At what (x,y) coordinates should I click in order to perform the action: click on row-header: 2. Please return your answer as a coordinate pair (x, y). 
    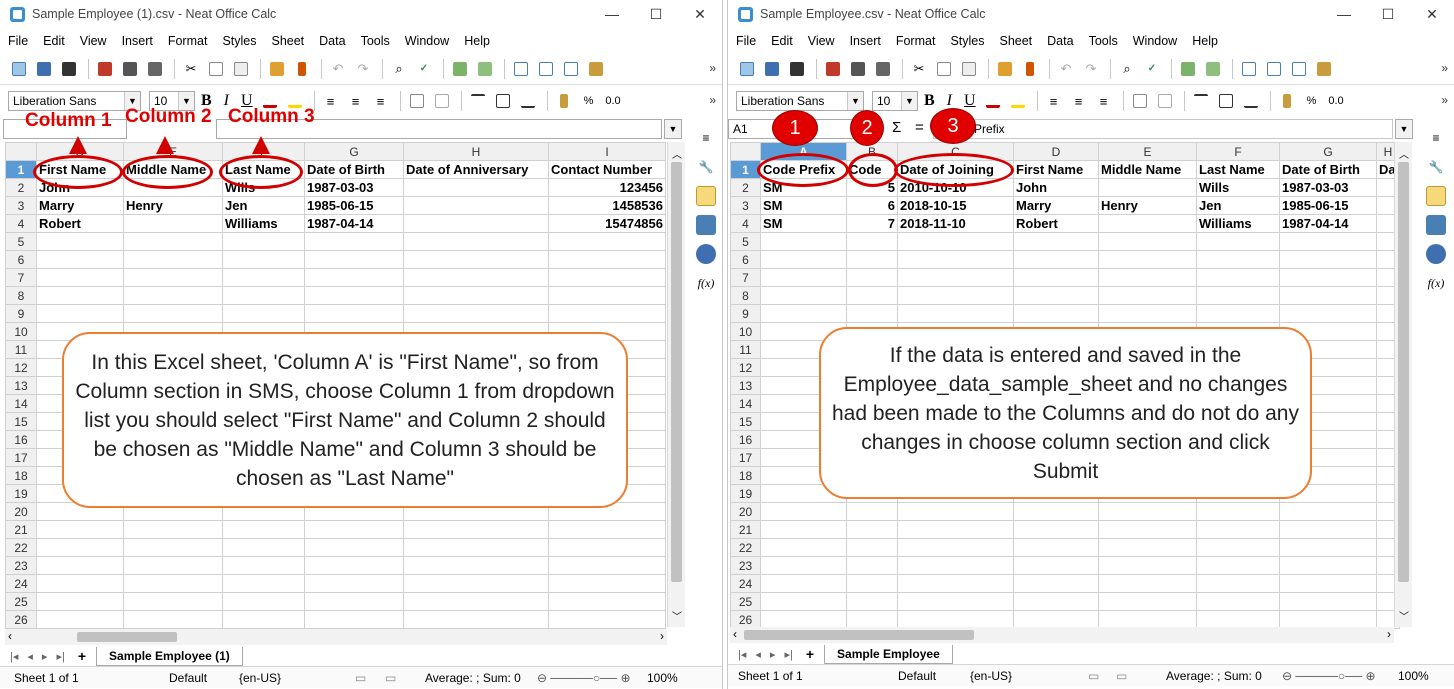
    Looking at the image, I should click on (745, 187).